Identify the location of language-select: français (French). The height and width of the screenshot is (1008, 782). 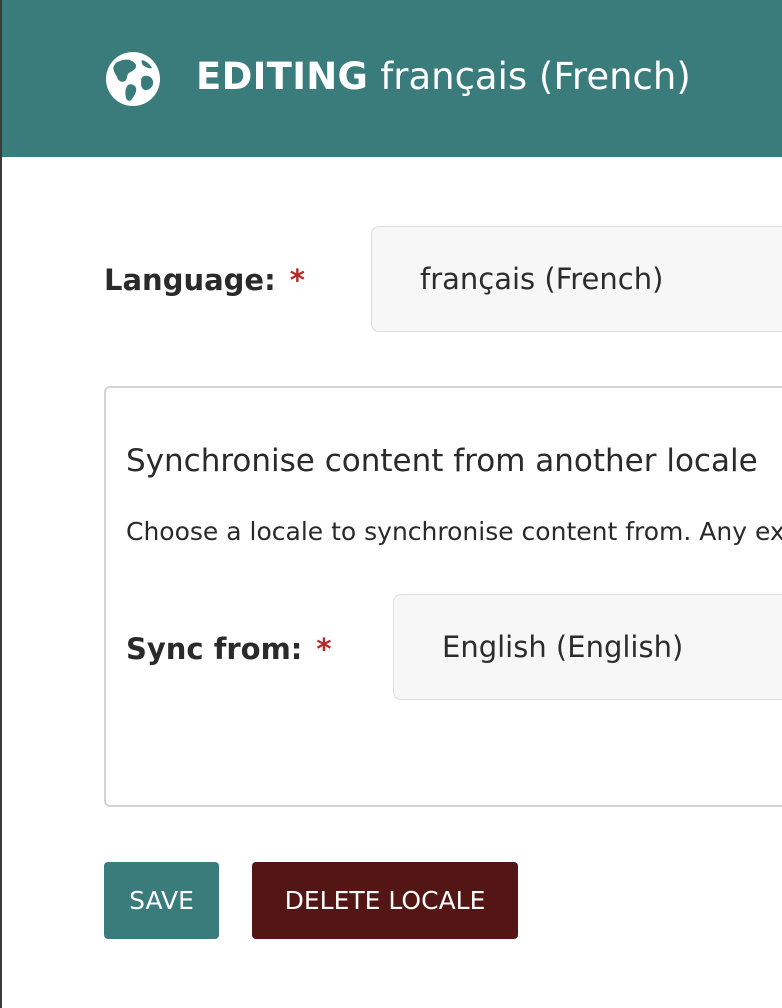
(576, 279).